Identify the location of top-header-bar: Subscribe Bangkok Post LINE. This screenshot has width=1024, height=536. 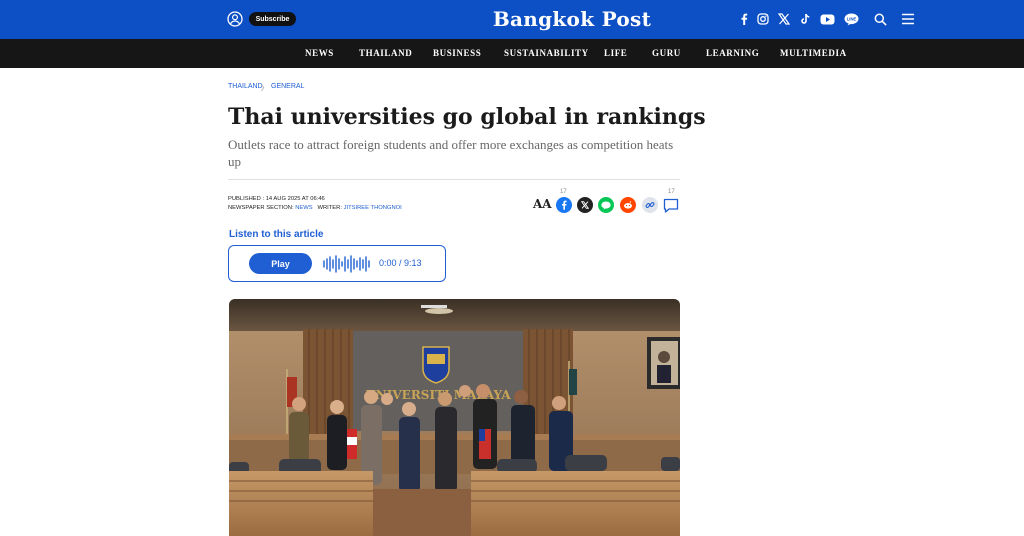
(512, 19).